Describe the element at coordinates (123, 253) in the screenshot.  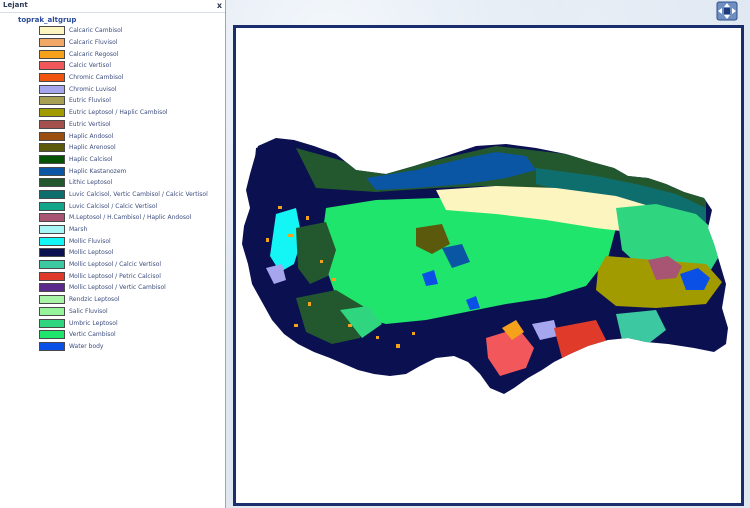
I see `legend-item: Mollic Leptosol` at that location.